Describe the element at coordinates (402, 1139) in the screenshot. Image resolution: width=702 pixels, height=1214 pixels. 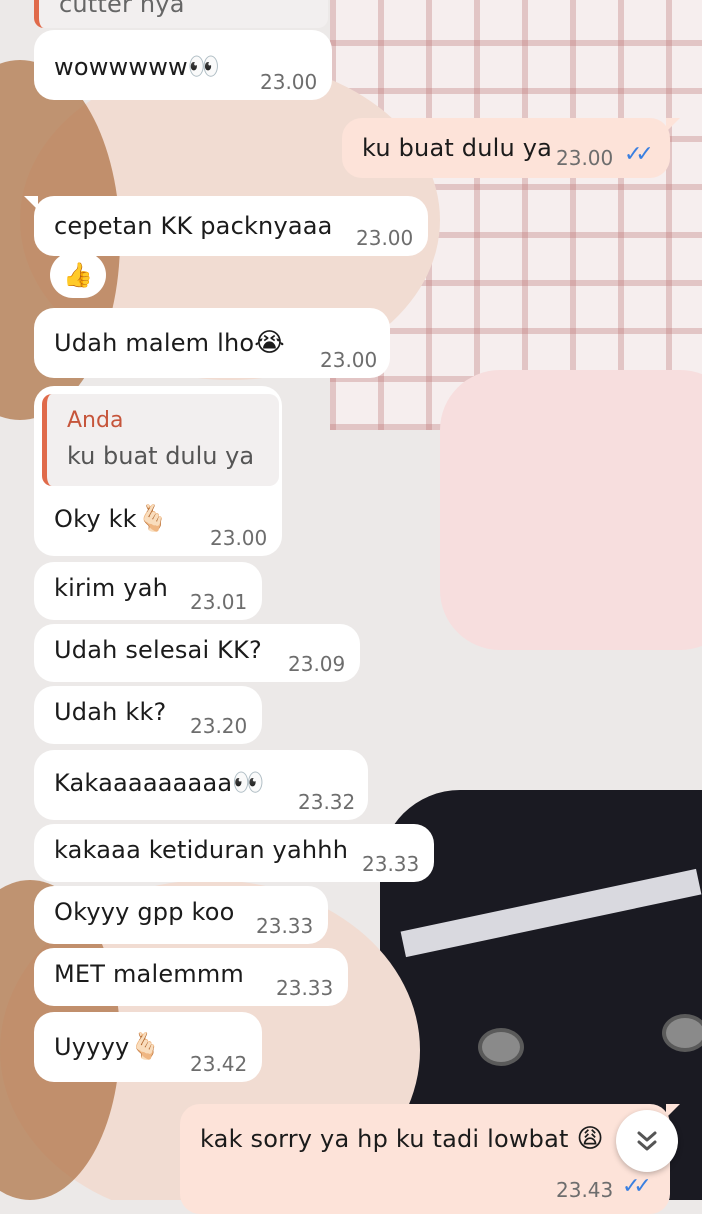
I see `message-text: kak sorry ya hp ku tadi lowbat 😩` at that location.